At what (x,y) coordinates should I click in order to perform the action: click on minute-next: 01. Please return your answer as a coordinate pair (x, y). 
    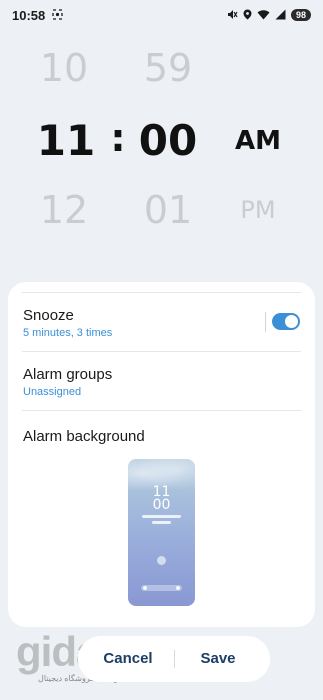
    Looking at the image, I should click on (168, 210).